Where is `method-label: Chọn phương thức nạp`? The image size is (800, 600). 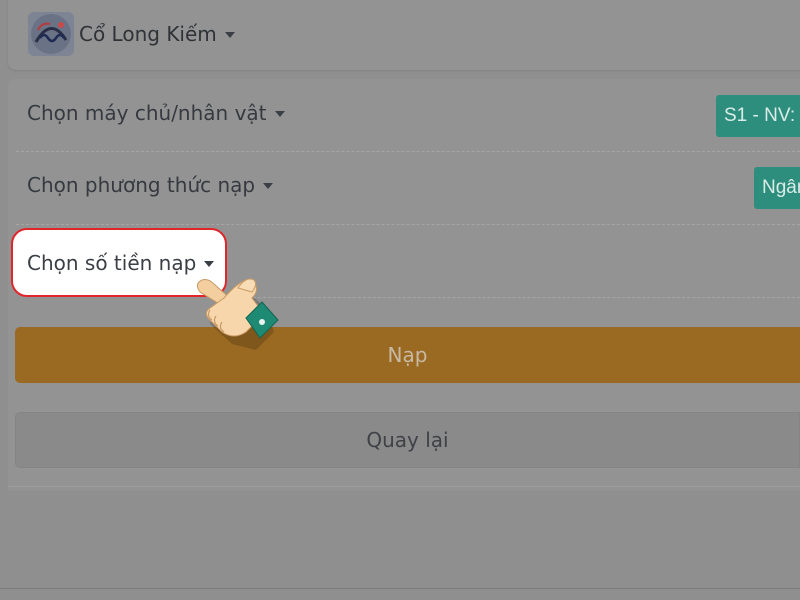 method-label: Chọn phương thức nạp is located at coordinates (141, 185).